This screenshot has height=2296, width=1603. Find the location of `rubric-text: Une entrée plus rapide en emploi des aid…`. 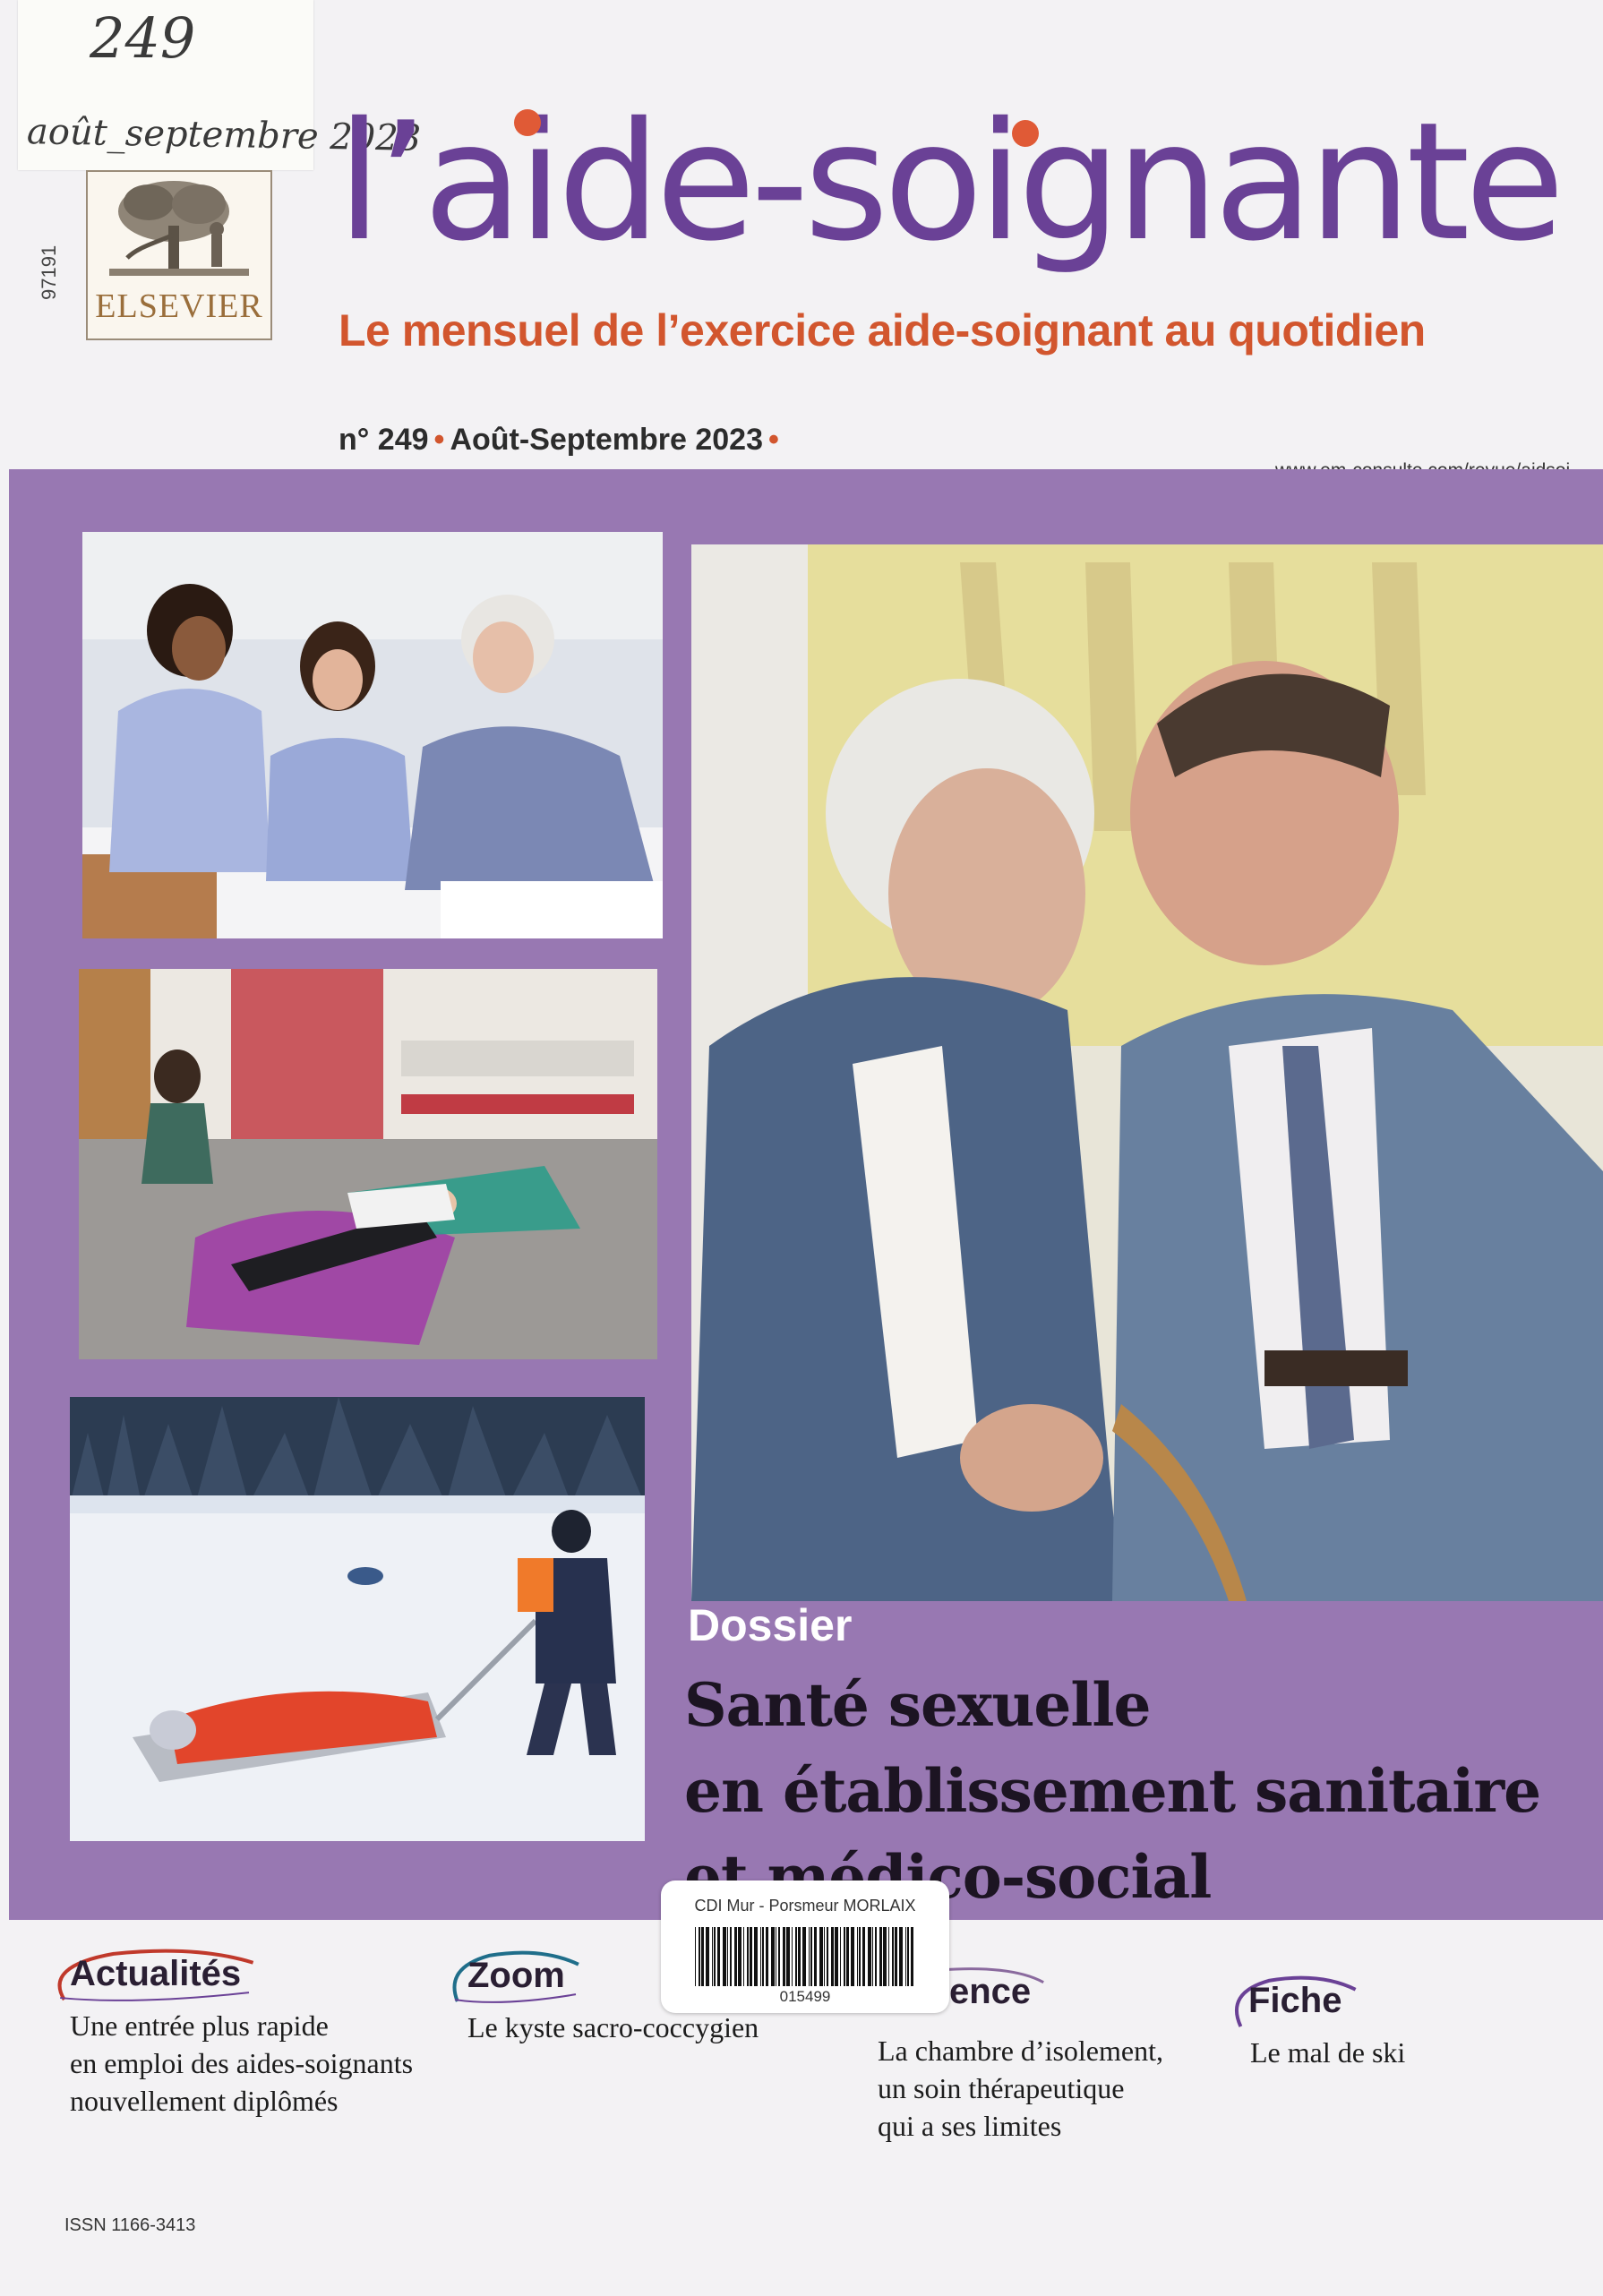

rubric-text: Une entrée plus rapide en emploi des aid… is located at coordinates (242, 2063).